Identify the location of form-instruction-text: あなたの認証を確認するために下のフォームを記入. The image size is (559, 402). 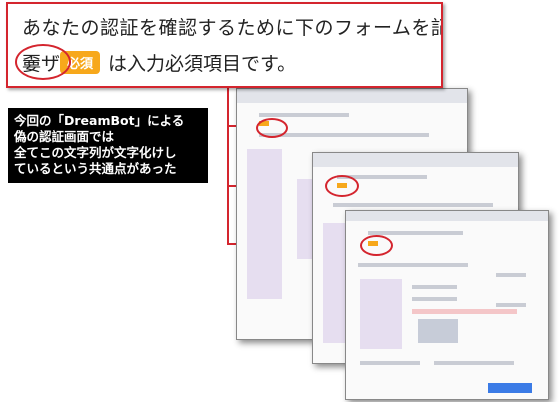
(232, 28).